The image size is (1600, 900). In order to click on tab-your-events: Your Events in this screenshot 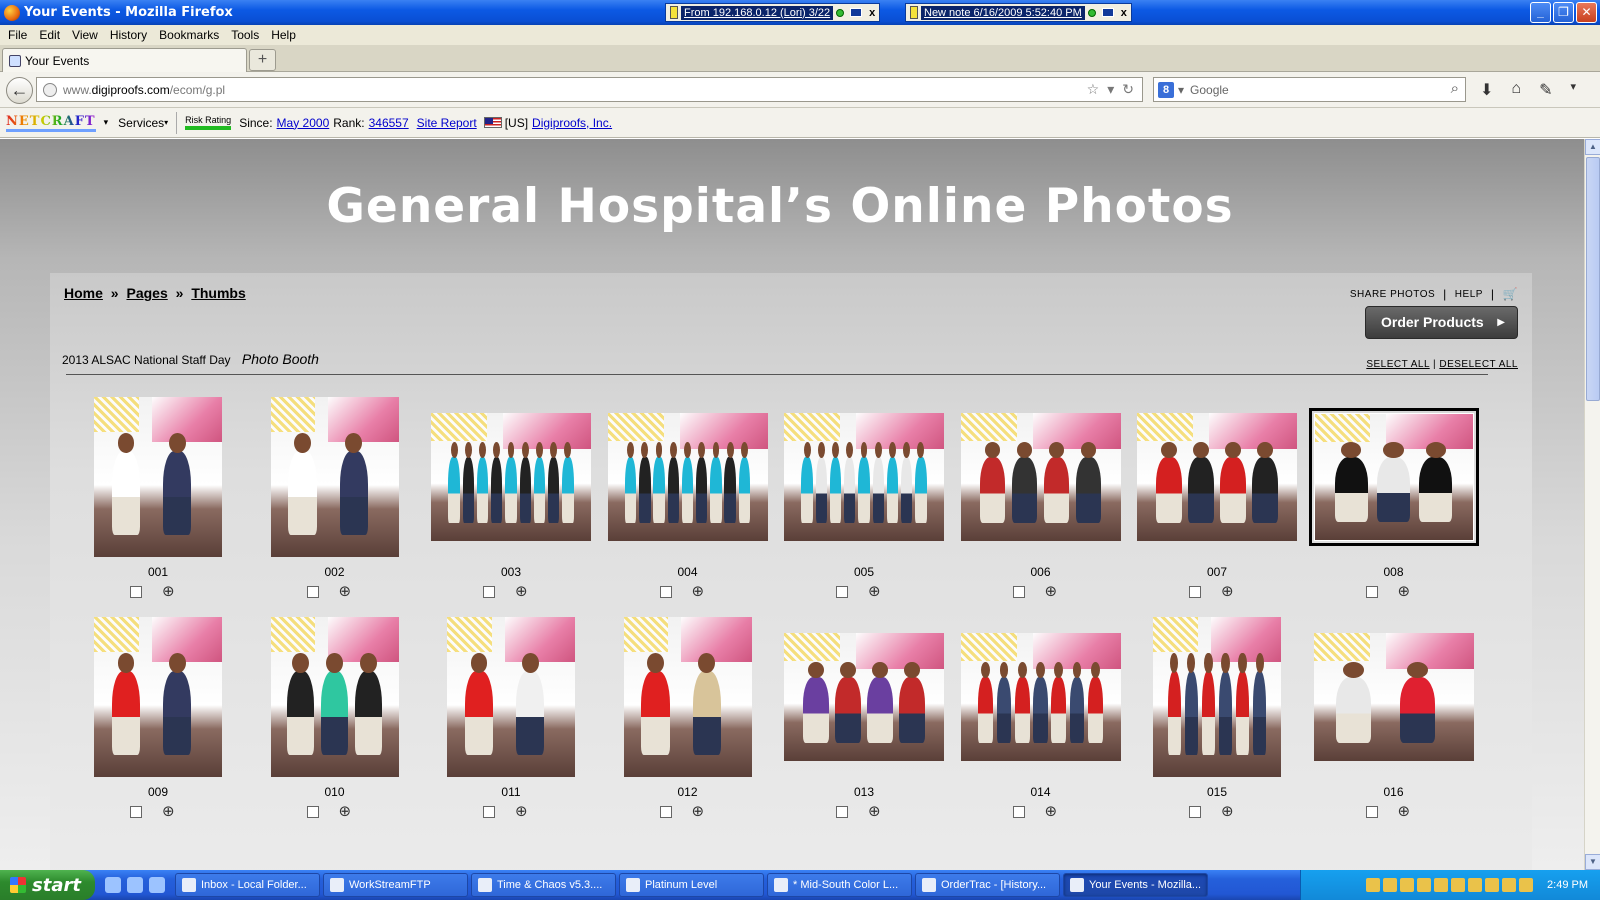, I will do `click(124, 60)`.